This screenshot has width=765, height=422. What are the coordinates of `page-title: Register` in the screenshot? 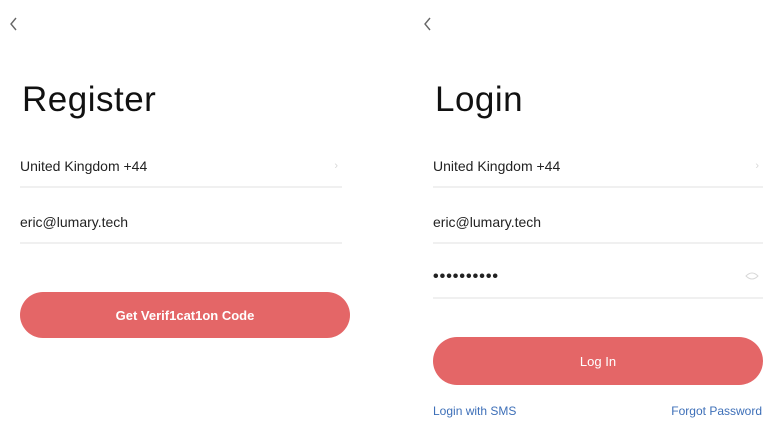 It's located at (89, 99).